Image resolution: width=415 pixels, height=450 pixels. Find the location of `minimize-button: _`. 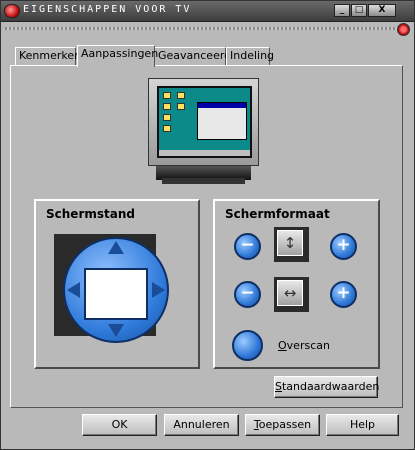

minimize-button: _ is located at coordinates (342, 10).